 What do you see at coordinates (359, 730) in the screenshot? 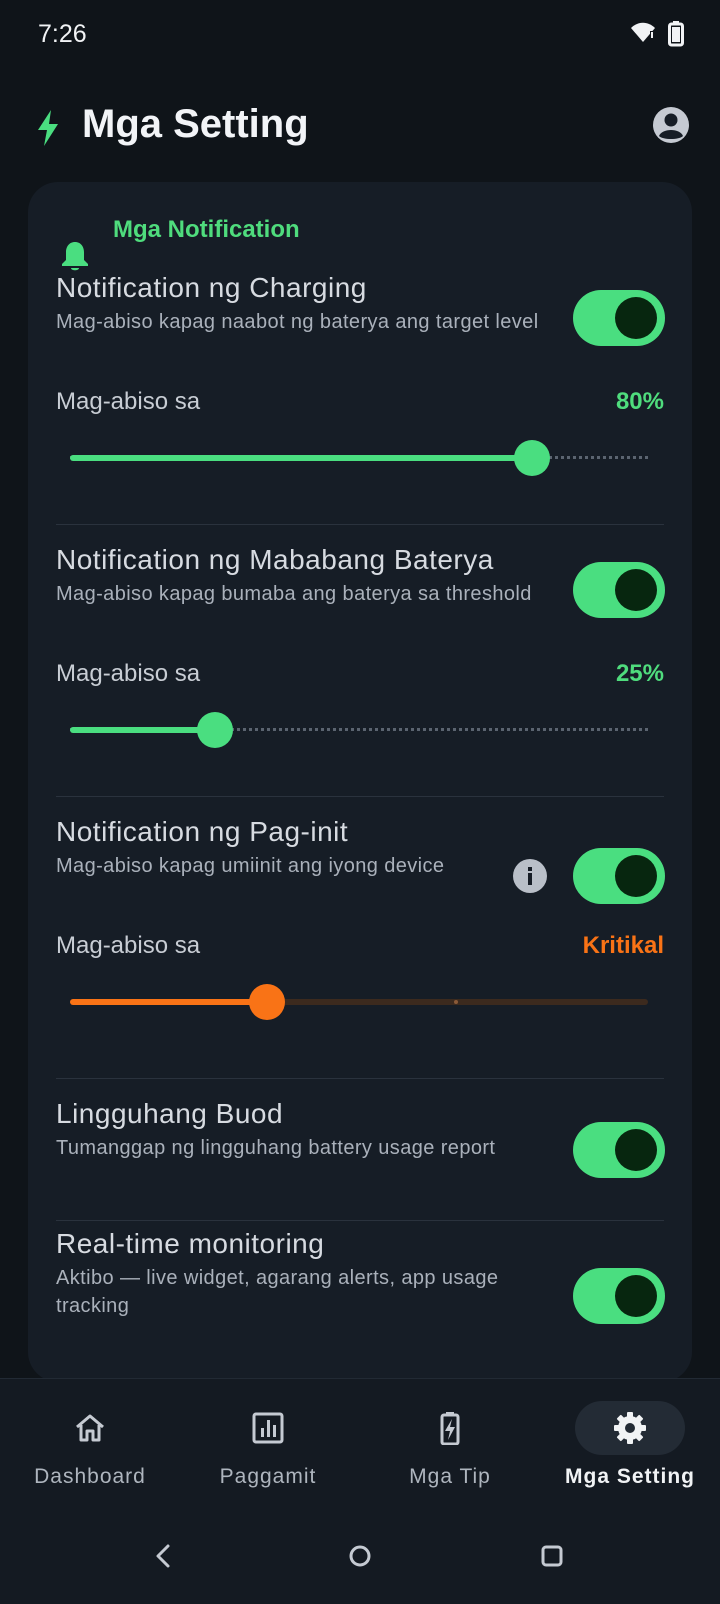
I see `low-battery-slider` at bounding box center [359, 730].